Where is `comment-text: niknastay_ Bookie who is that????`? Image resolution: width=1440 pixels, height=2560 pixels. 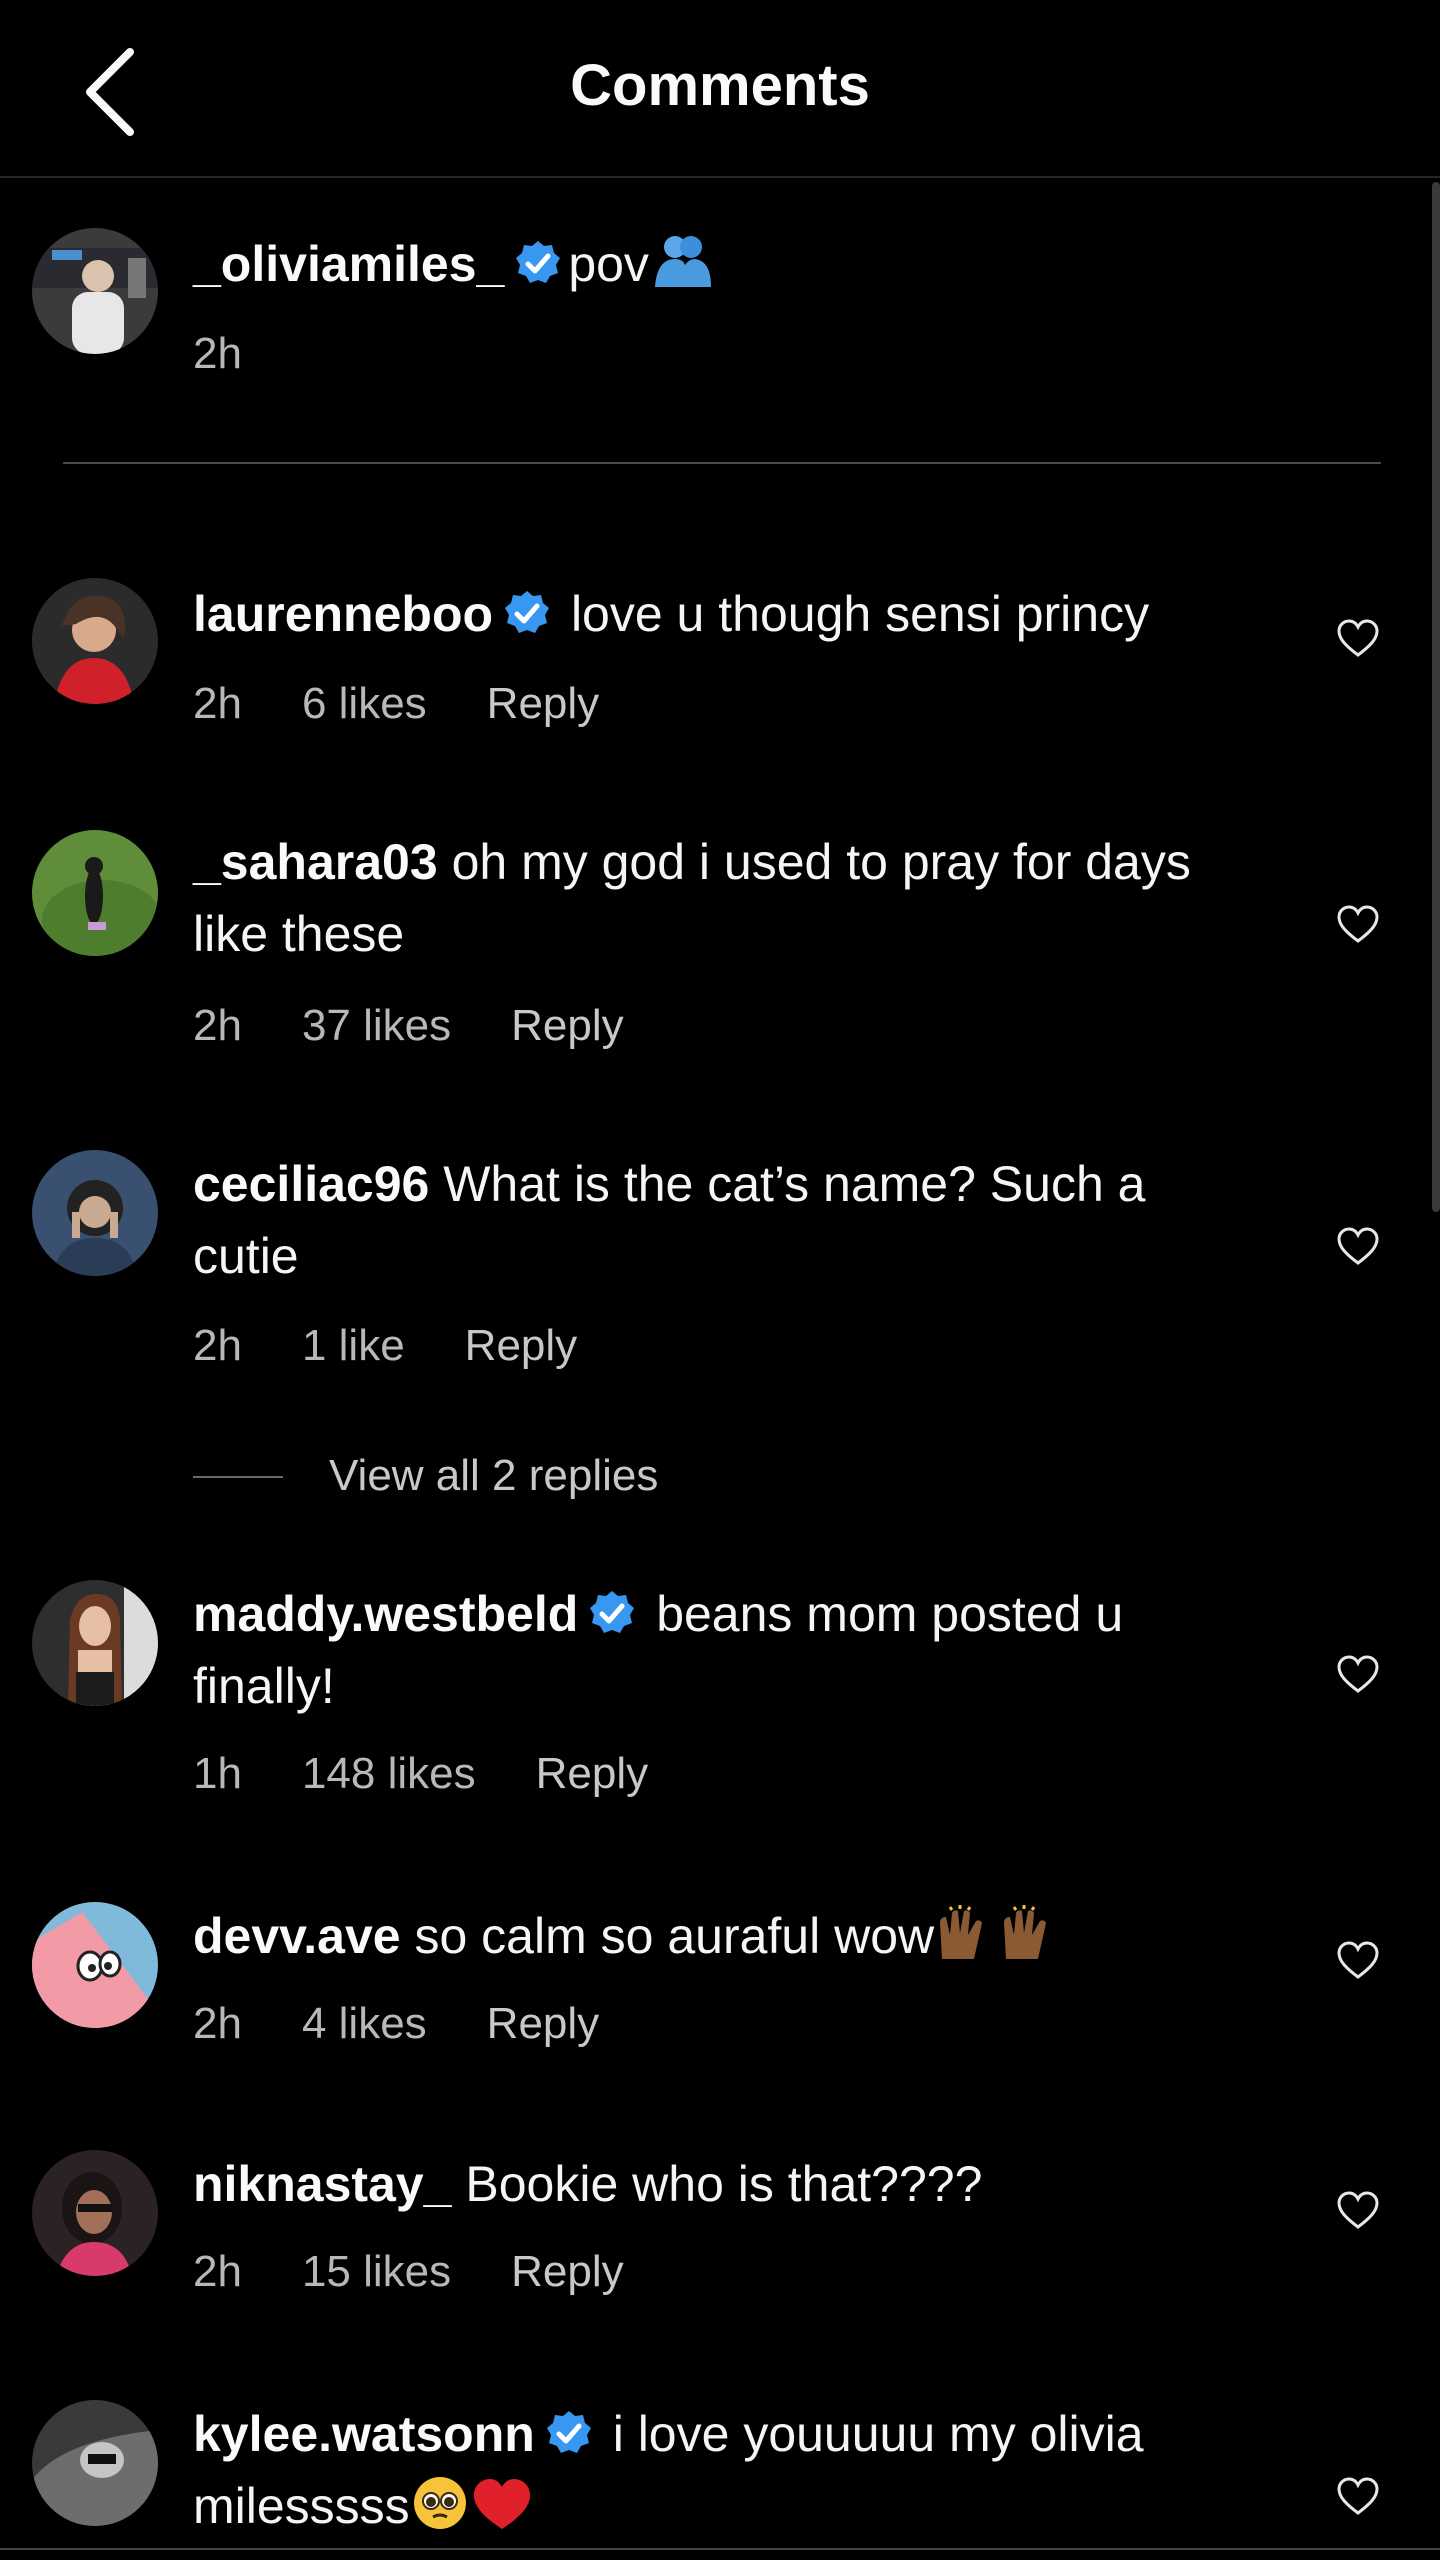
comment-text: niknastay_ Bookie who is that???? is located at coordinates (723, 2184).